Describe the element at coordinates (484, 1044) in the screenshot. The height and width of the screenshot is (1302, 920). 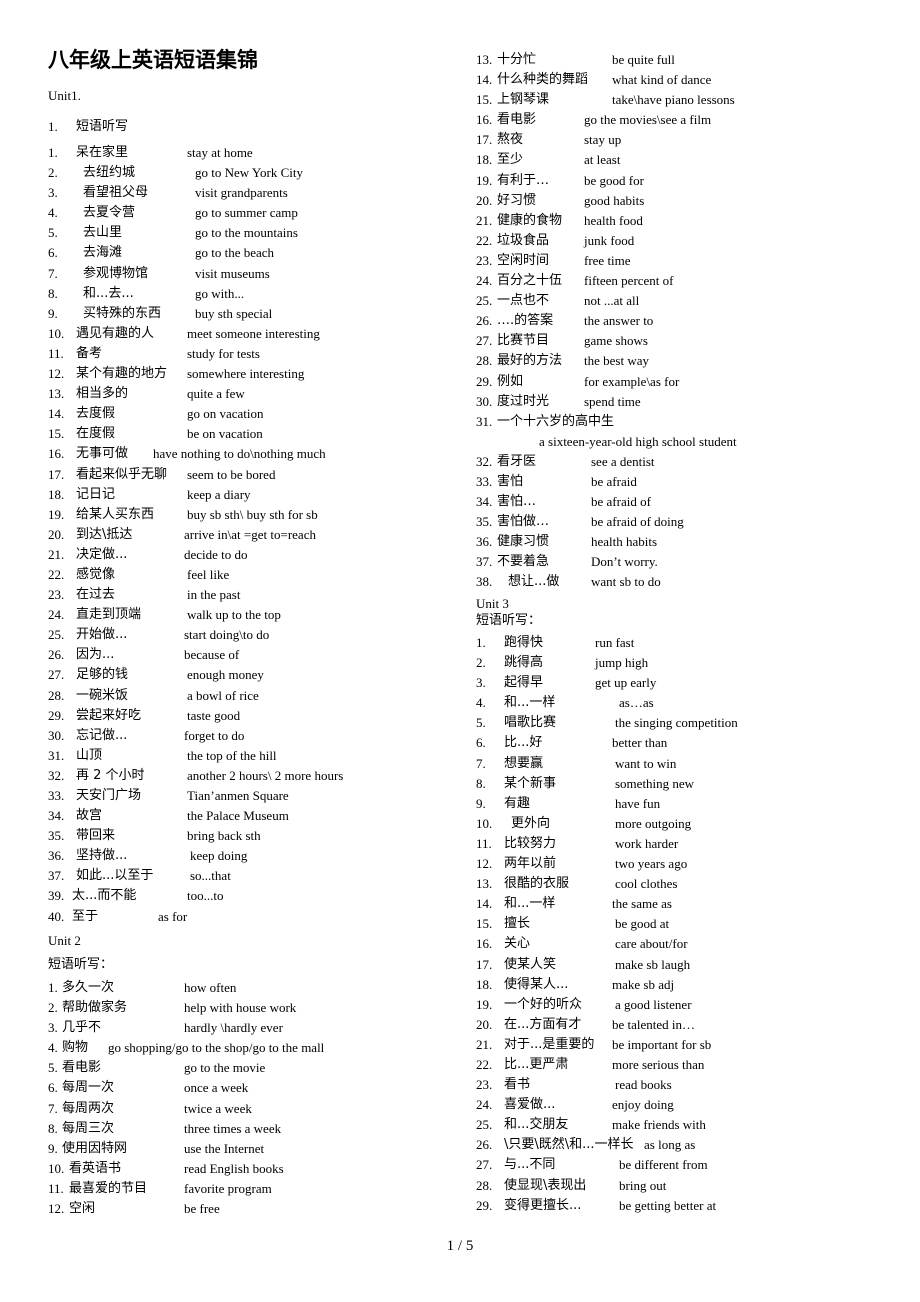
I see `phrase-number: 21.` at that location.